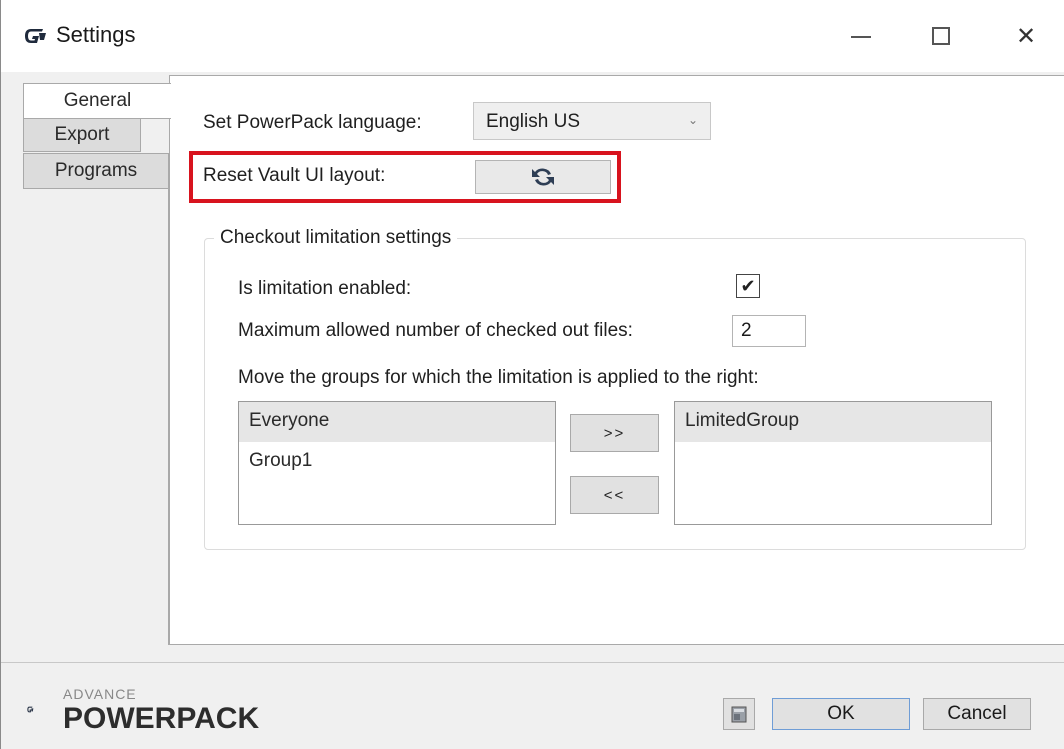 This screenshot has width=1064, height=749. What do you see at coordinates (692, 120) in the screenshot?
I see `chevron-down-icon: ⌄` at bounding box center [692, 120].